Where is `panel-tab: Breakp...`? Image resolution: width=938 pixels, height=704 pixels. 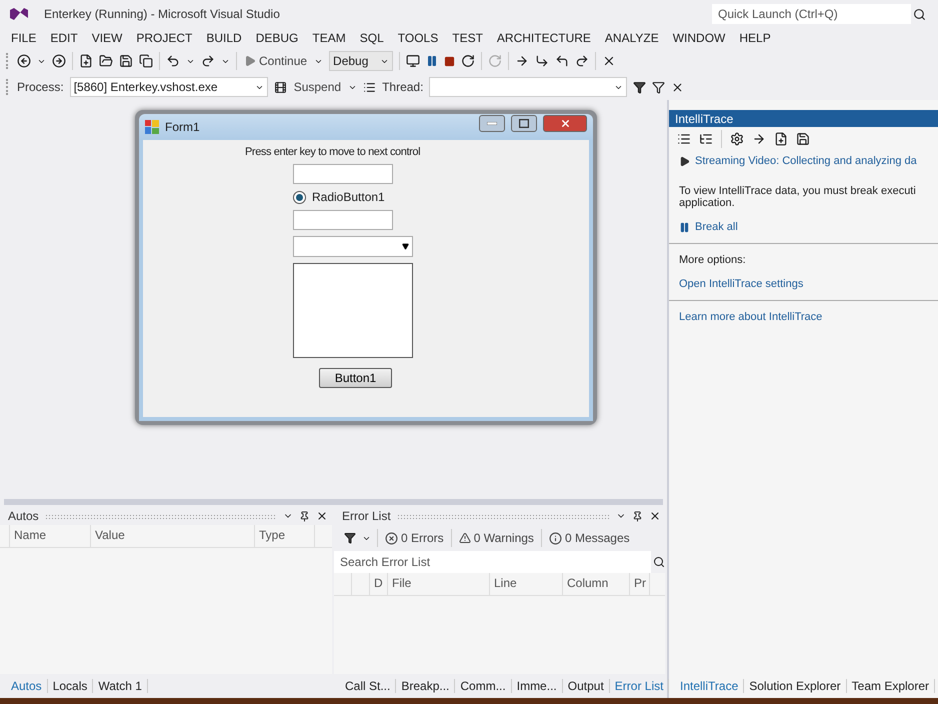 panel-tab: Breakp... is located at coordinates (426, 686).